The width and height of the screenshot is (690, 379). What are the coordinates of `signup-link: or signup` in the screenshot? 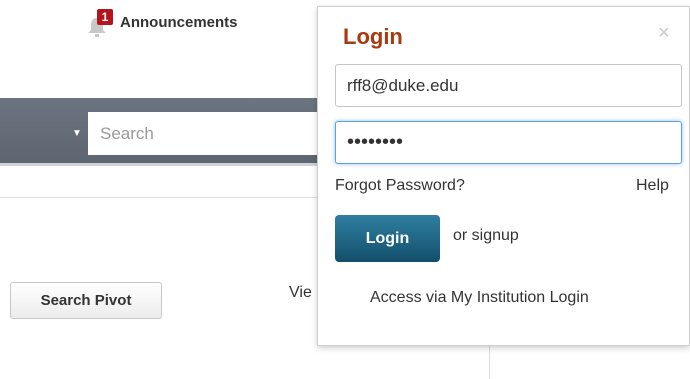 It's located at (486, 236).